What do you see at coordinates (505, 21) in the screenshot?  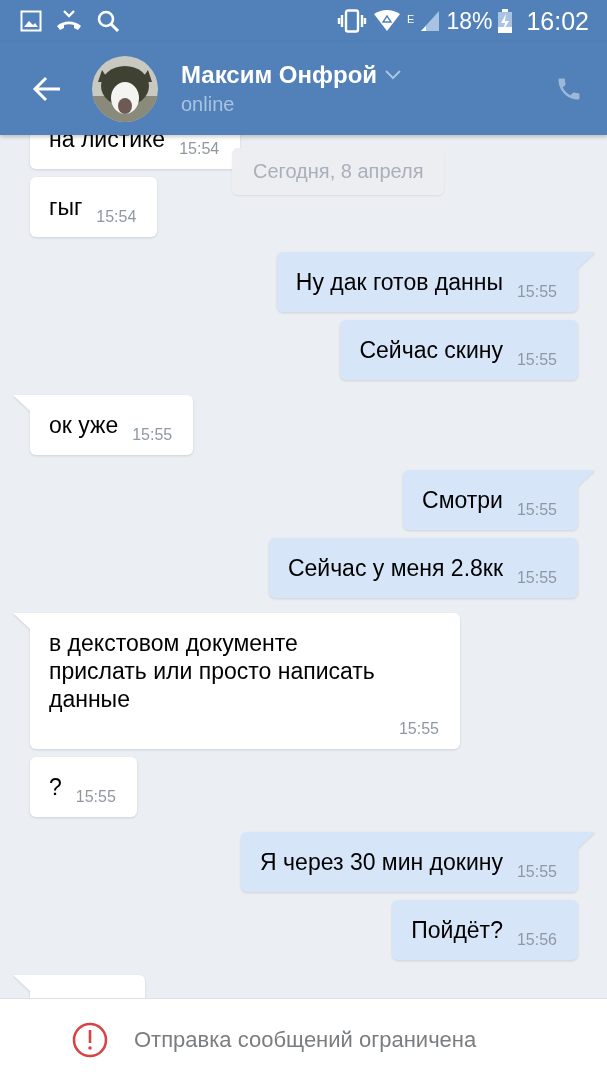 I see `battery-charging-icon` at bounding box center [505, 21].